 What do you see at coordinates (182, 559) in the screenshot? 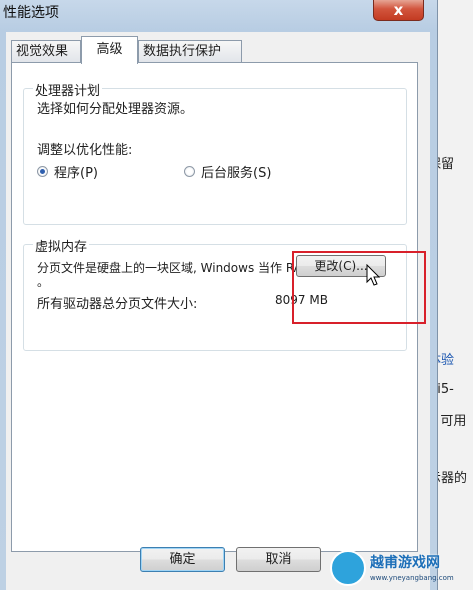
I see `ok-button: 确定` at bounding box center [182, 559].